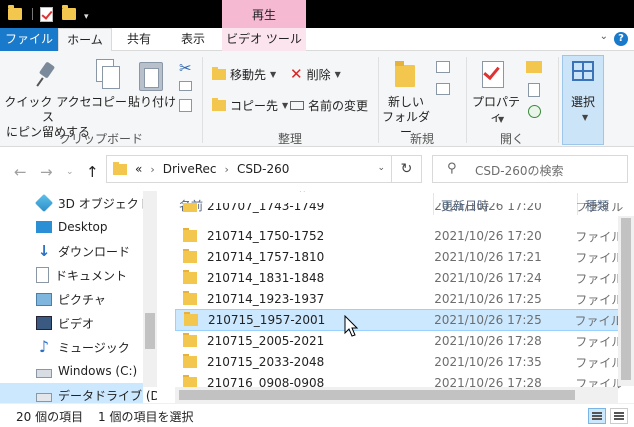  Describe the element at coordinates (86, 17) in the screenshot. I see `customize-quick-access-icon: ▾` at that location.